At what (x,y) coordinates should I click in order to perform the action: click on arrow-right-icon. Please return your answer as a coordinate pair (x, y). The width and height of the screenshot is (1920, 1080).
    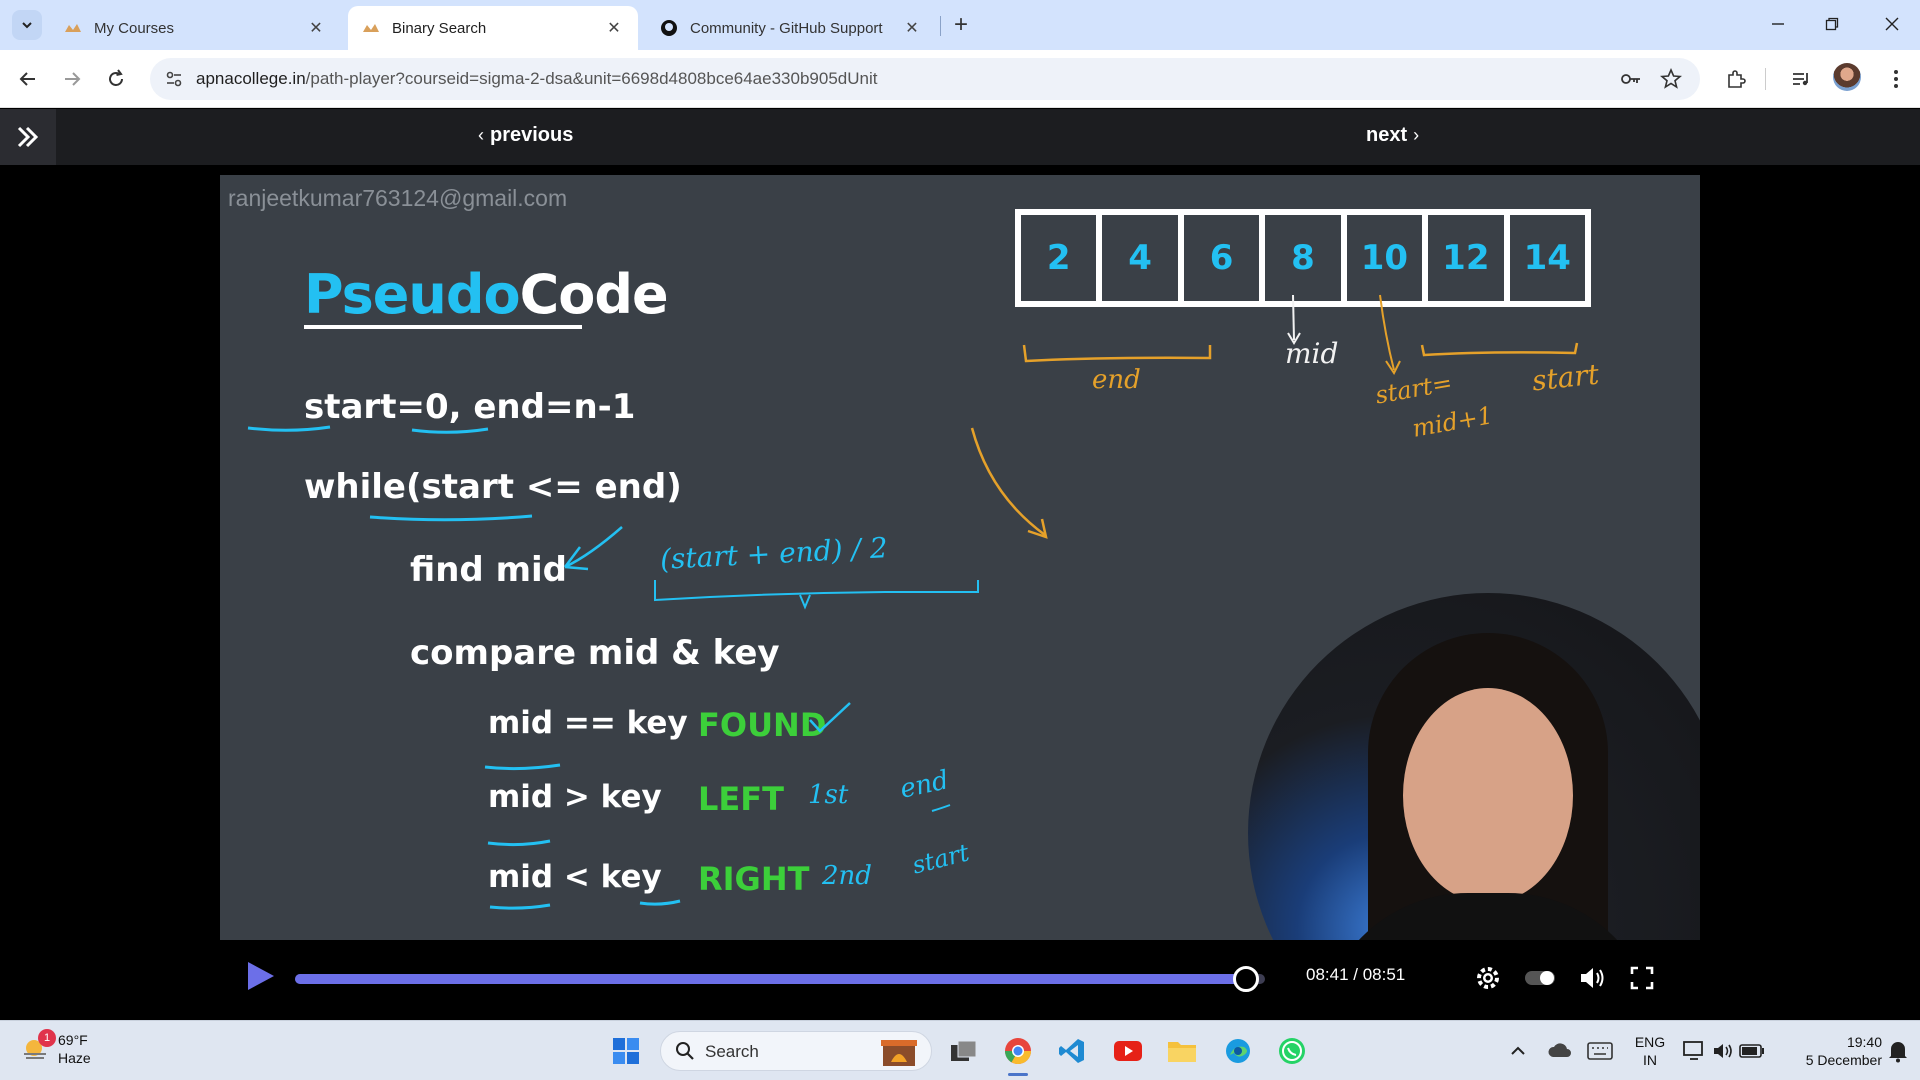
    Looking at the image, I should click on (73, 79).